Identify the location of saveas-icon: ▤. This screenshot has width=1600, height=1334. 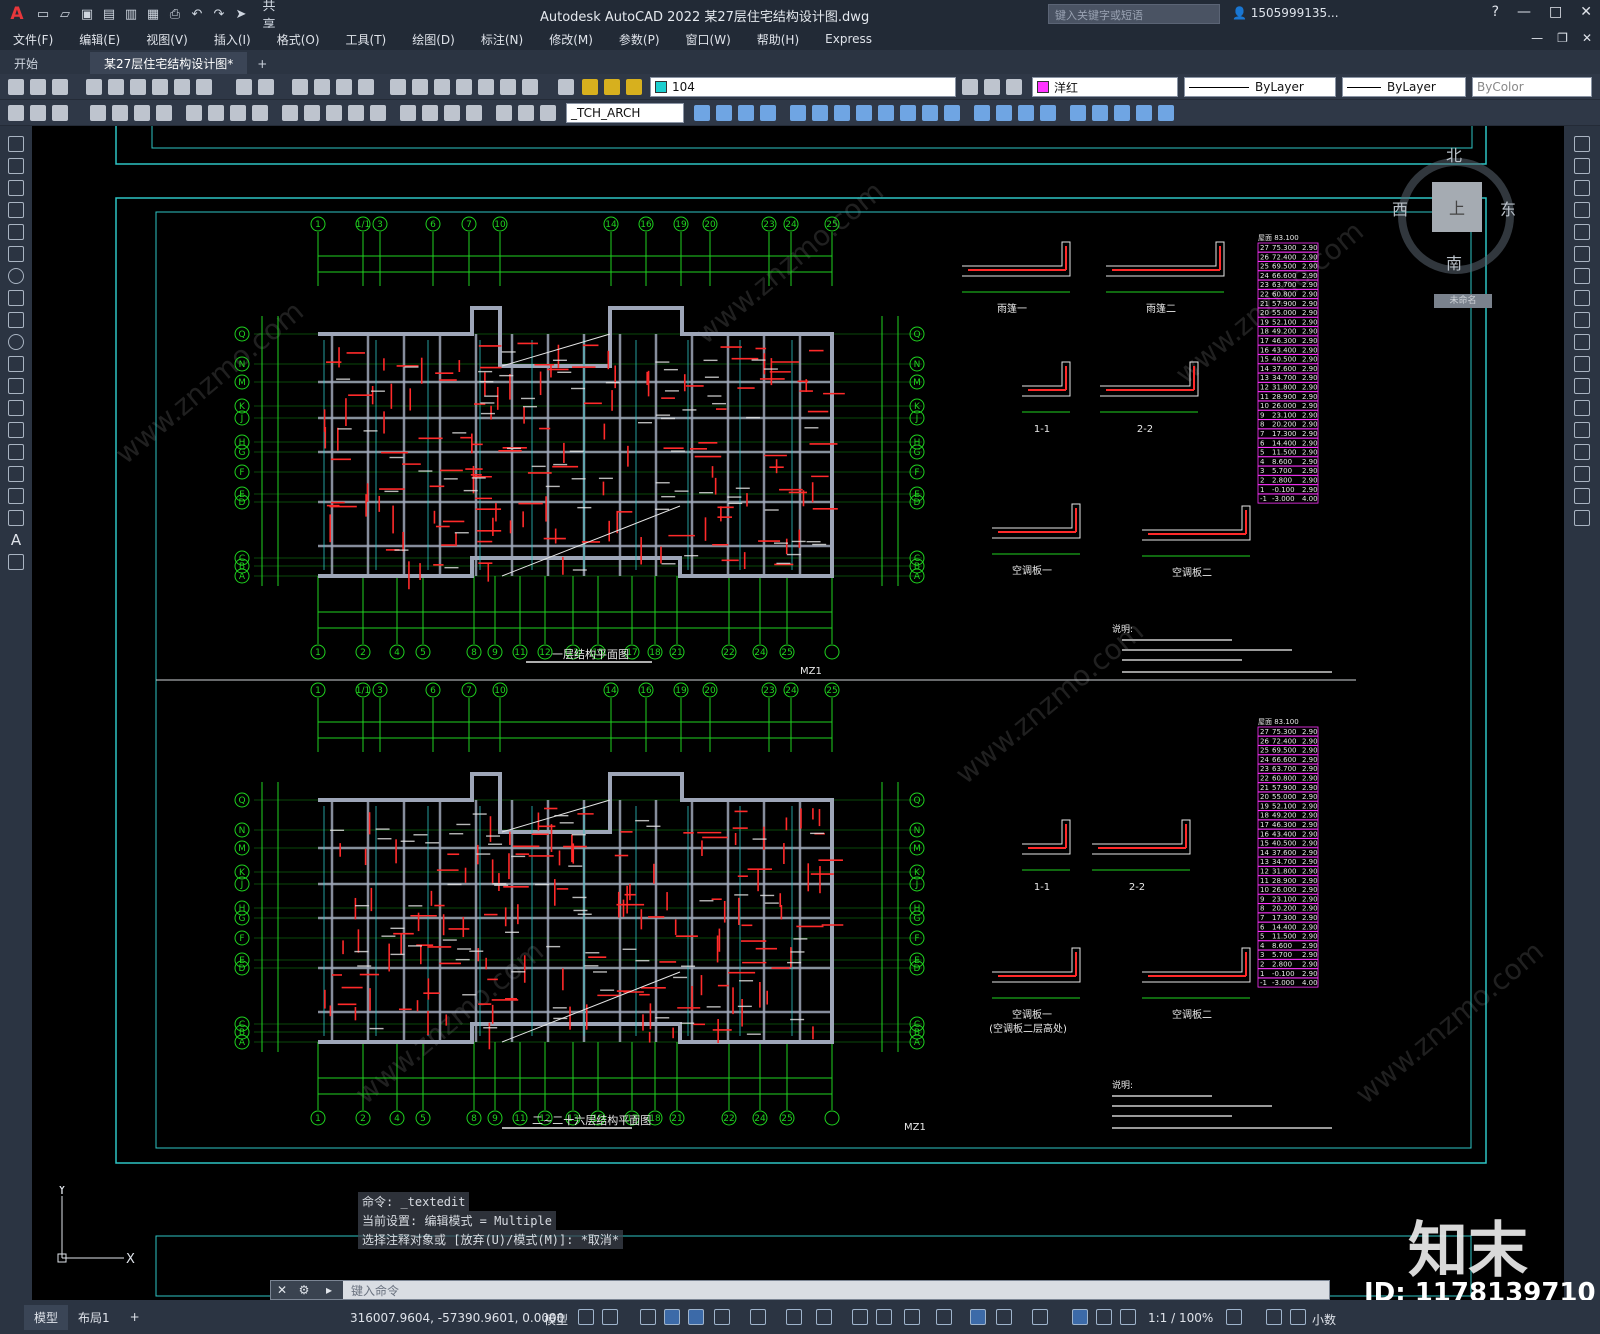
(109, 14).